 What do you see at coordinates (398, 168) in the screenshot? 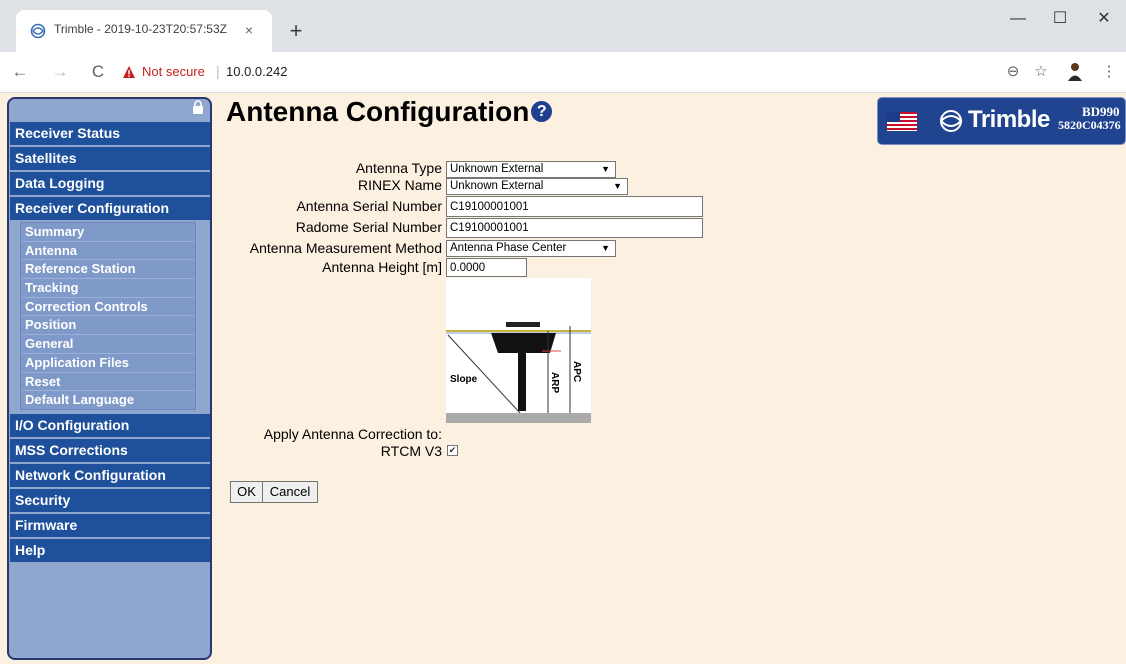
I see `antenna-type-label: Antenna Type` at bounding box center [398, 168].